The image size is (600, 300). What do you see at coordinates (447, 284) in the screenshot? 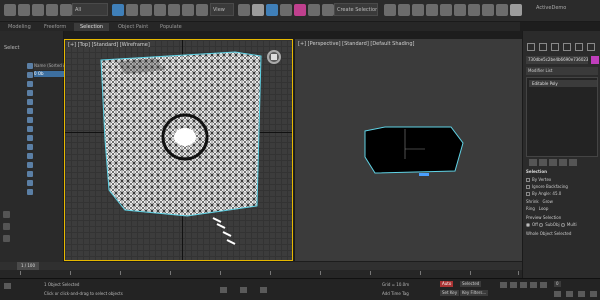
I see `auto-key-button: Auto` at bounding box center [447, 284].